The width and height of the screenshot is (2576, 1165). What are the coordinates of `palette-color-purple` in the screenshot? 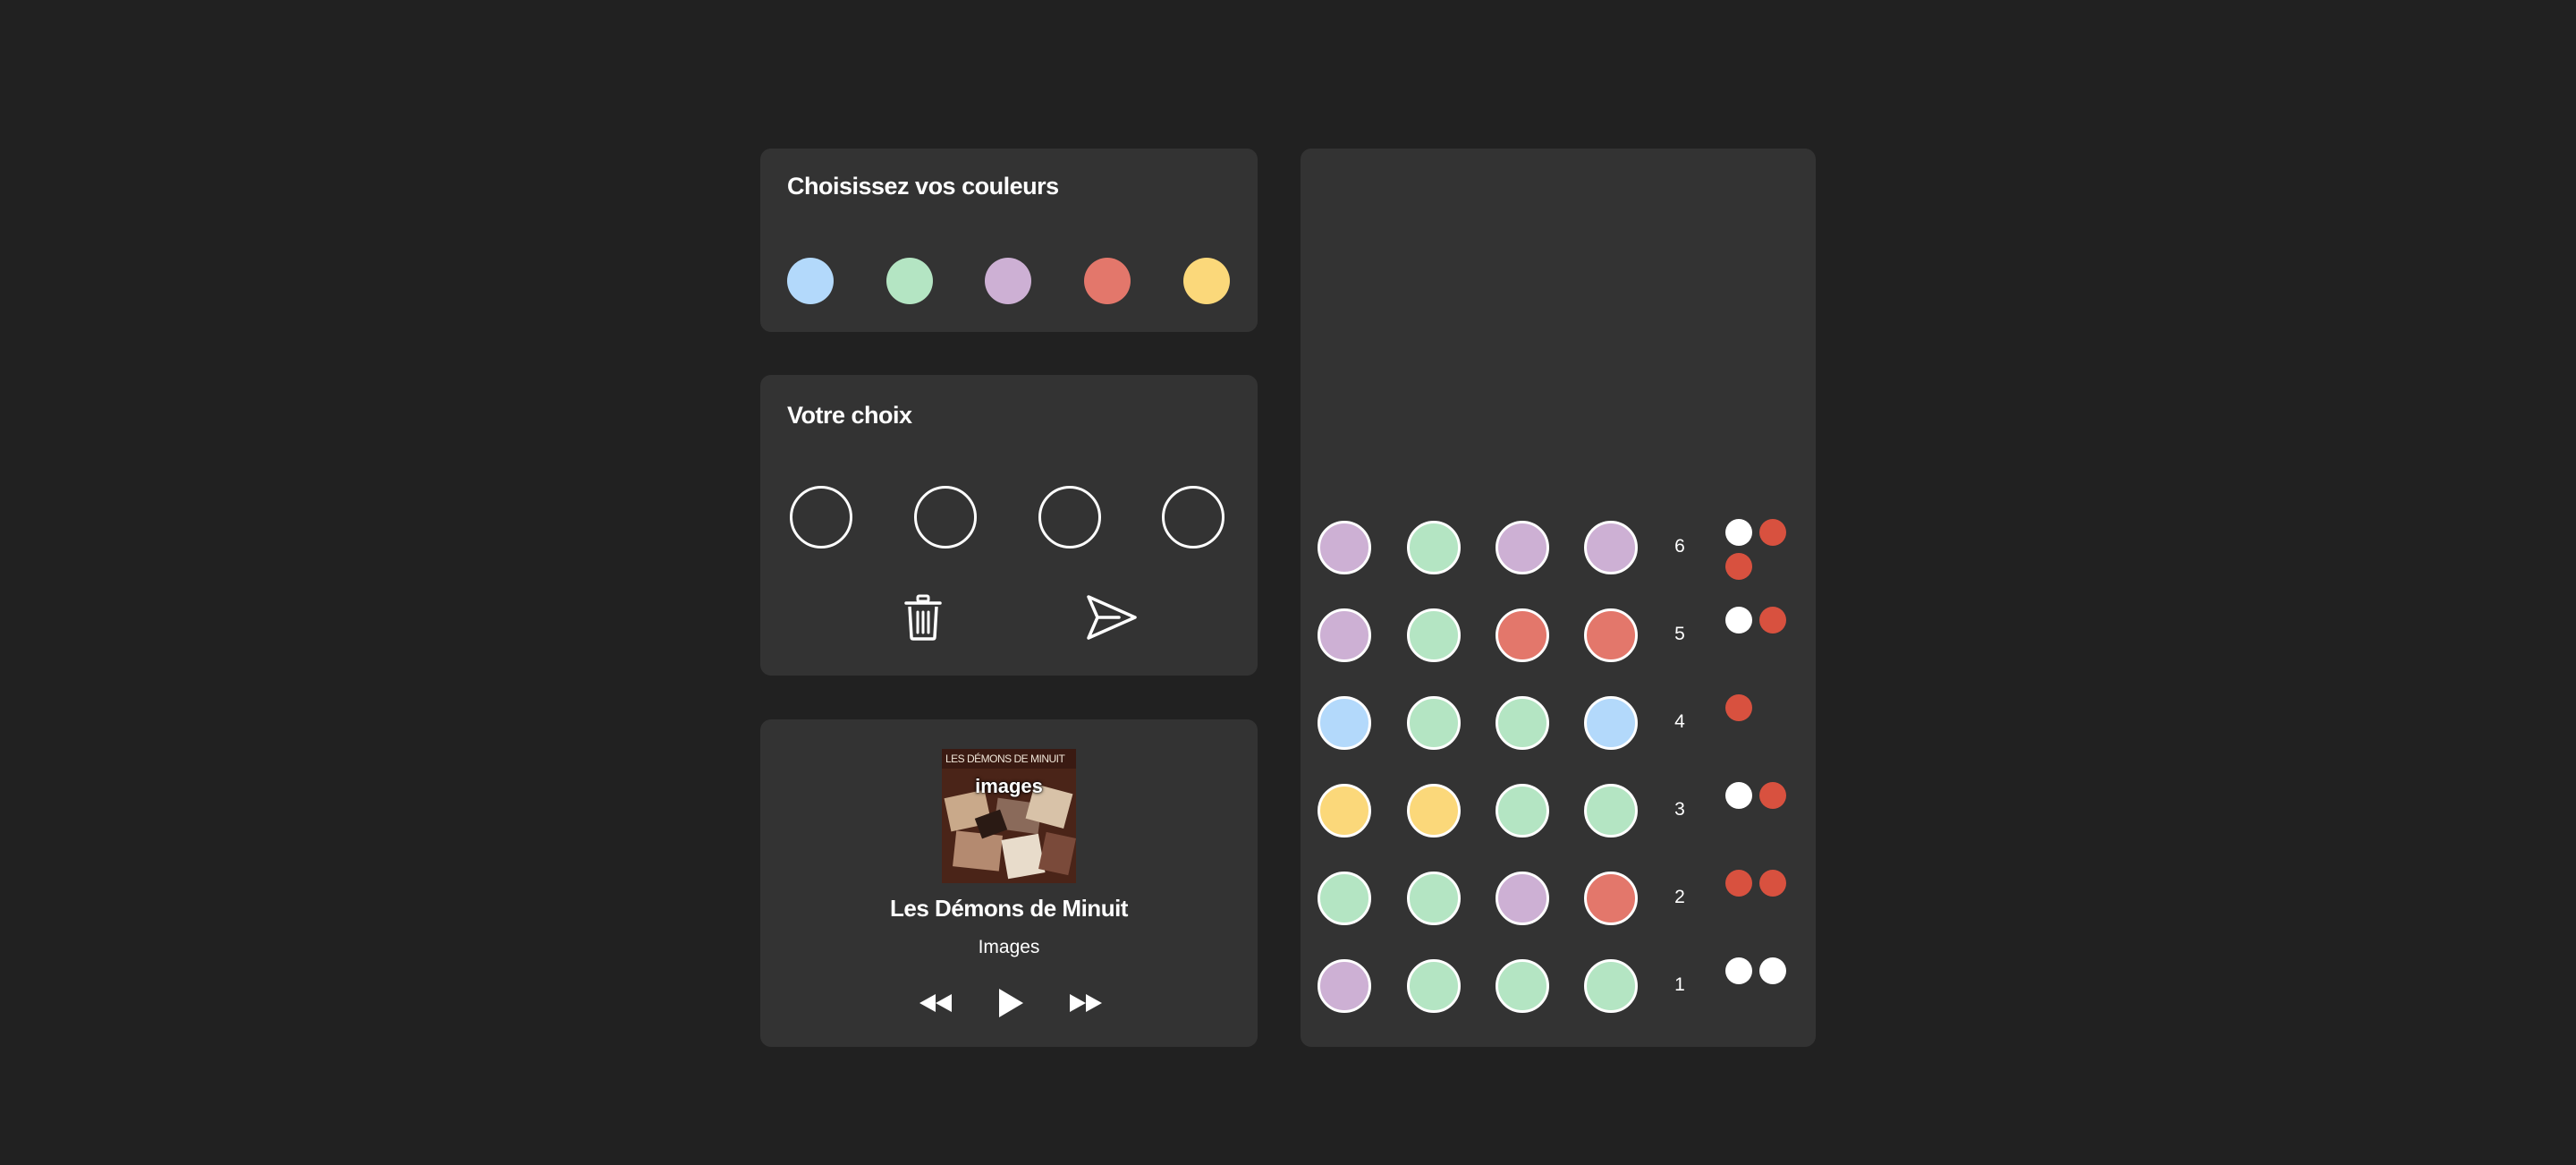 It's located at (1008, 281).